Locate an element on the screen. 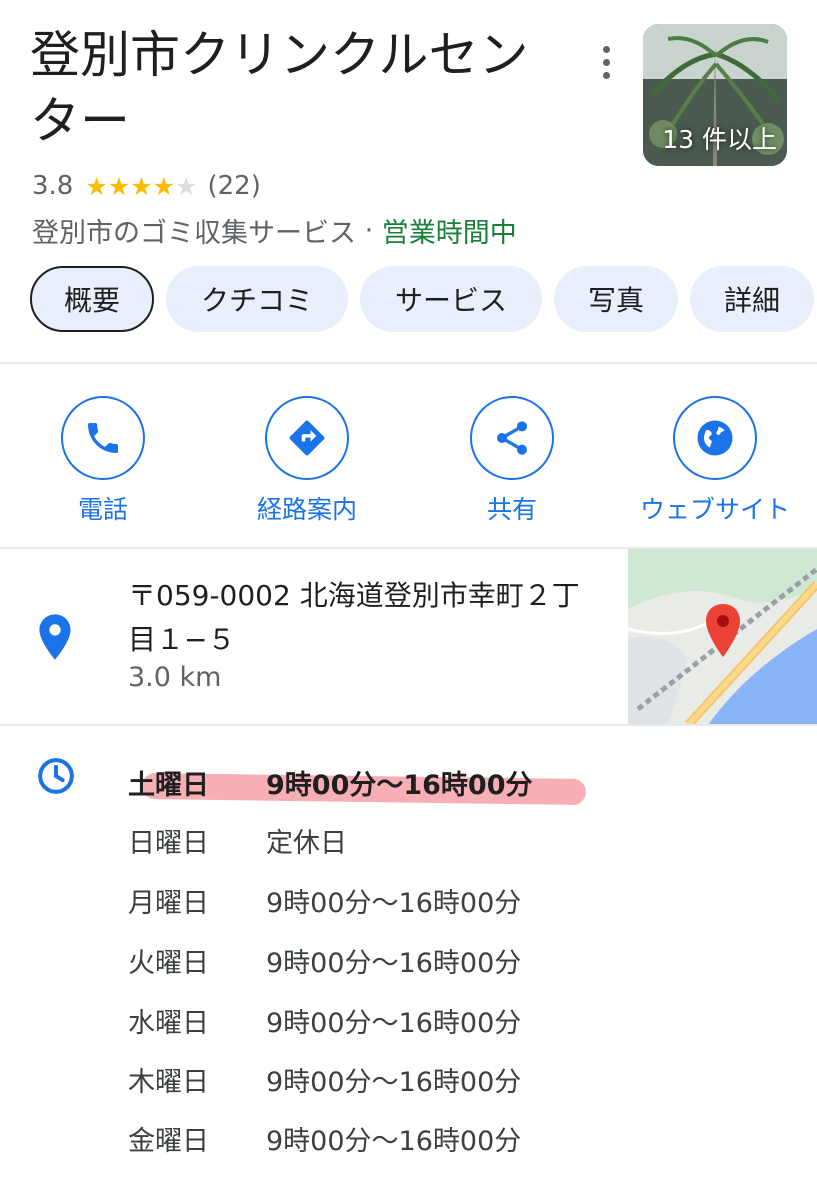  map-thumbnail is located at coordinates (722, 637).